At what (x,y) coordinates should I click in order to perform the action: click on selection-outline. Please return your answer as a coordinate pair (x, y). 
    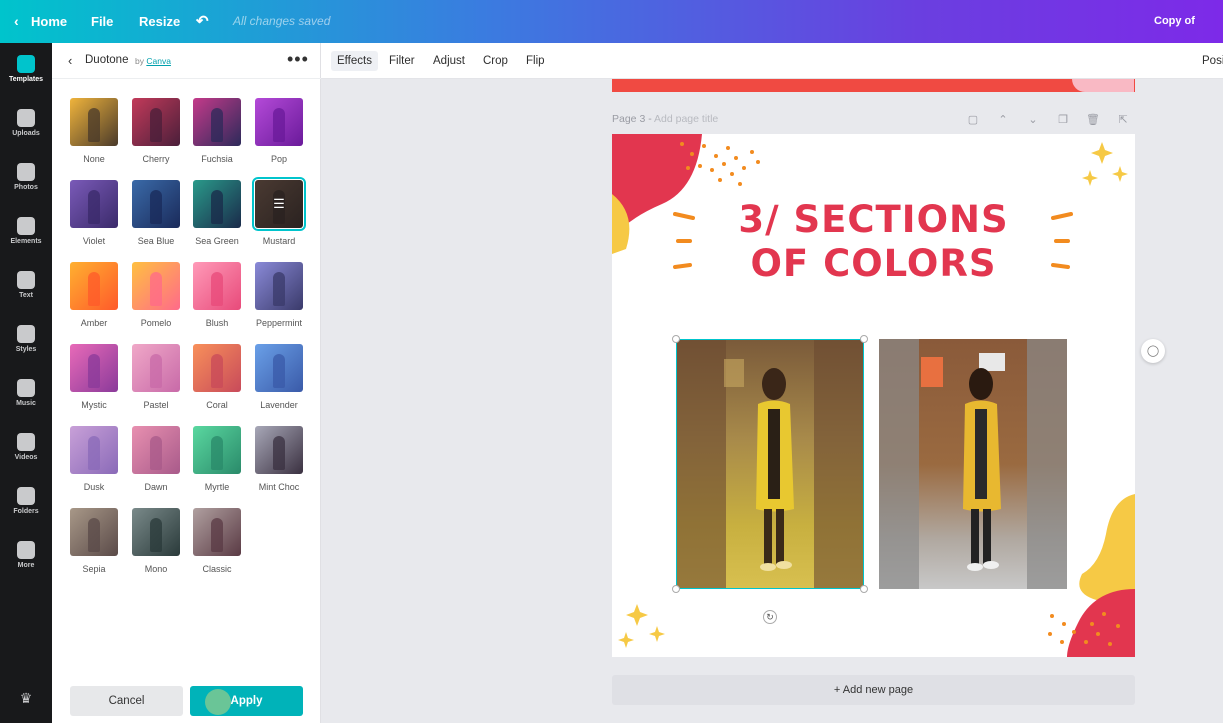
    Looking at the image, I should click on (770, 464).